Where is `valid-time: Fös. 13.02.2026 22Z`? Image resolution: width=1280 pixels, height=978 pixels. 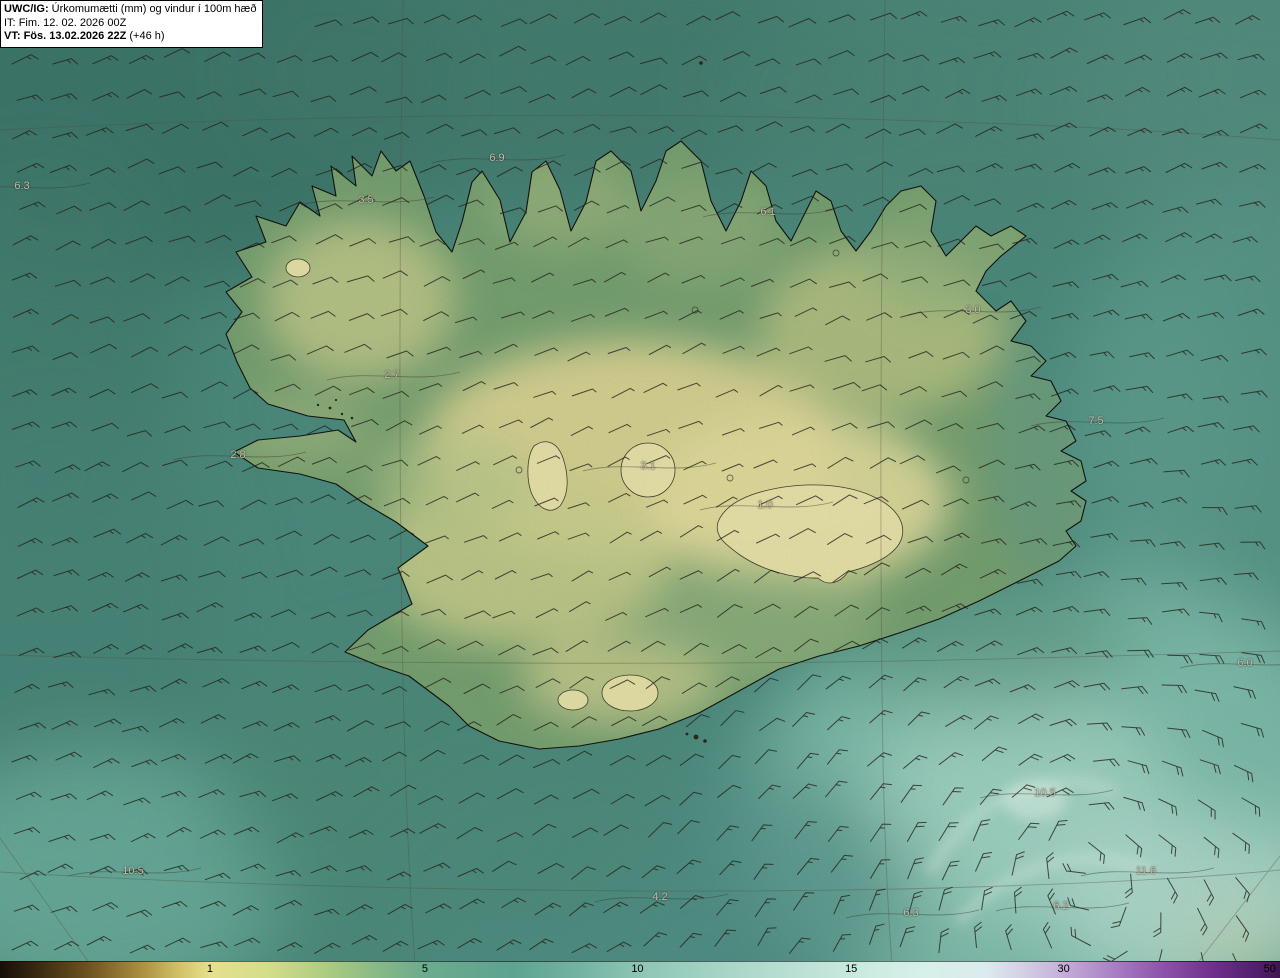
valid-time: Fös. 13.02.2026 22Z is located at coordinates (75, 36).